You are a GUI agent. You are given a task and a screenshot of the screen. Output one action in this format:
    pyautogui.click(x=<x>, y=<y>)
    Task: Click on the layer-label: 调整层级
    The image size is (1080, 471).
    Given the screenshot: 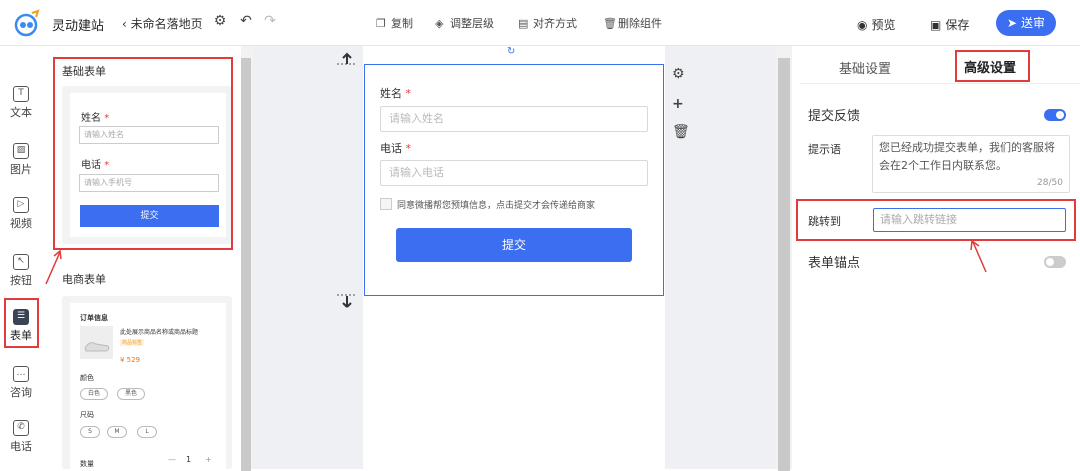 What is the action you would take?
    pyautogui.click(x=472, y=23)
    